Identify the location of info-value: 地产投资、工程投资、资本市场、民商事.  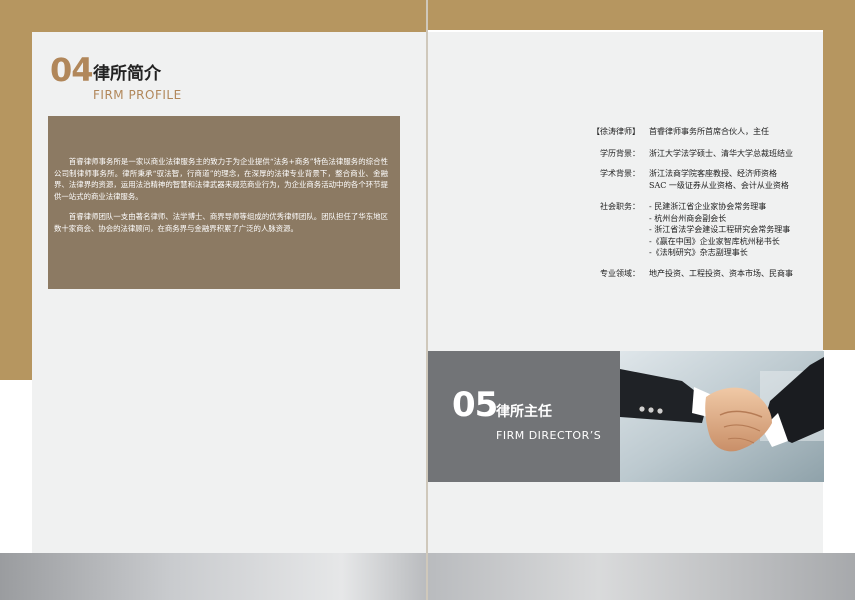
(721, 273).